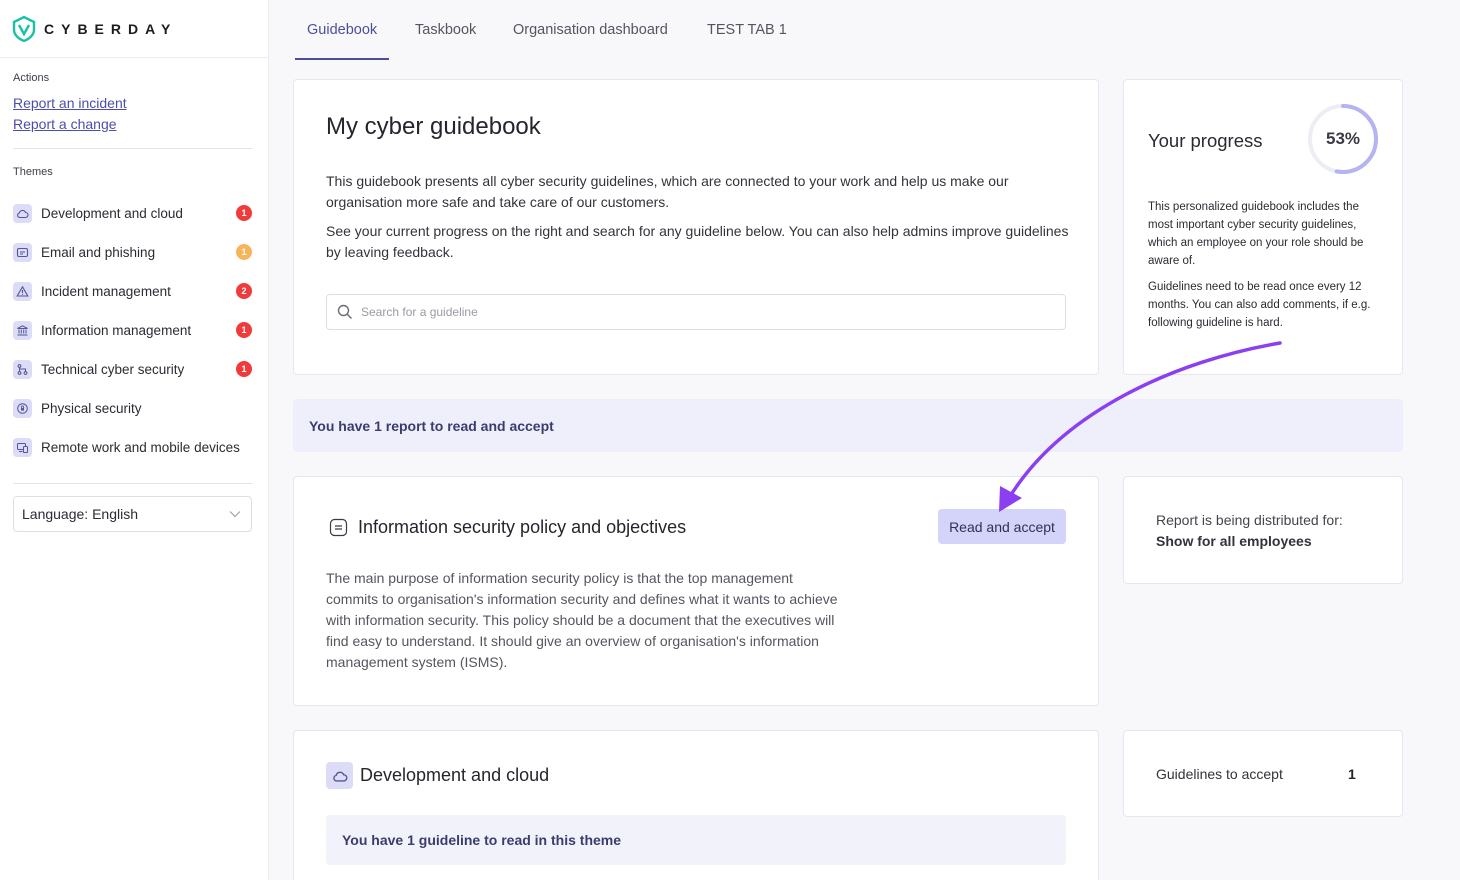  What do you see at coordinates (22, 408) in the screenshot?
I see `lock-badge-icon` at bounding box center [22, 408].